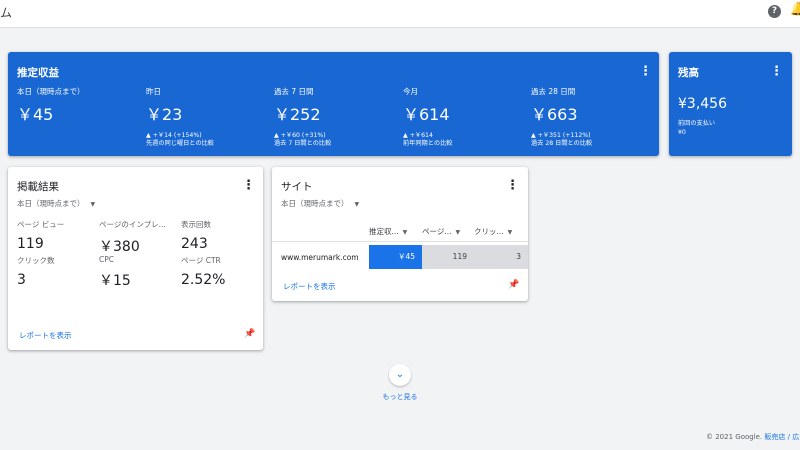  I want to click on divider, so click(400, 241).